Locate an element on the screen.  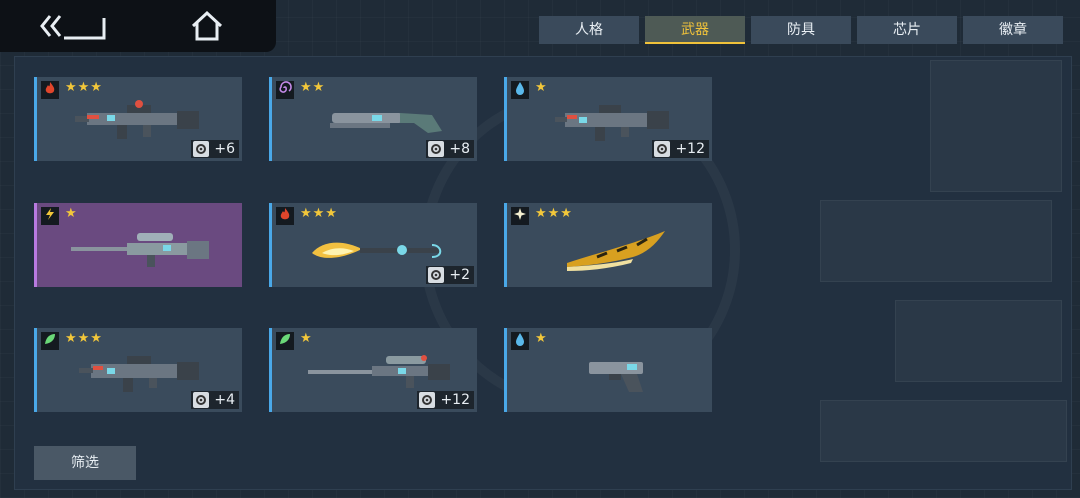
vortex-icon is located at coordinates (285, 90).